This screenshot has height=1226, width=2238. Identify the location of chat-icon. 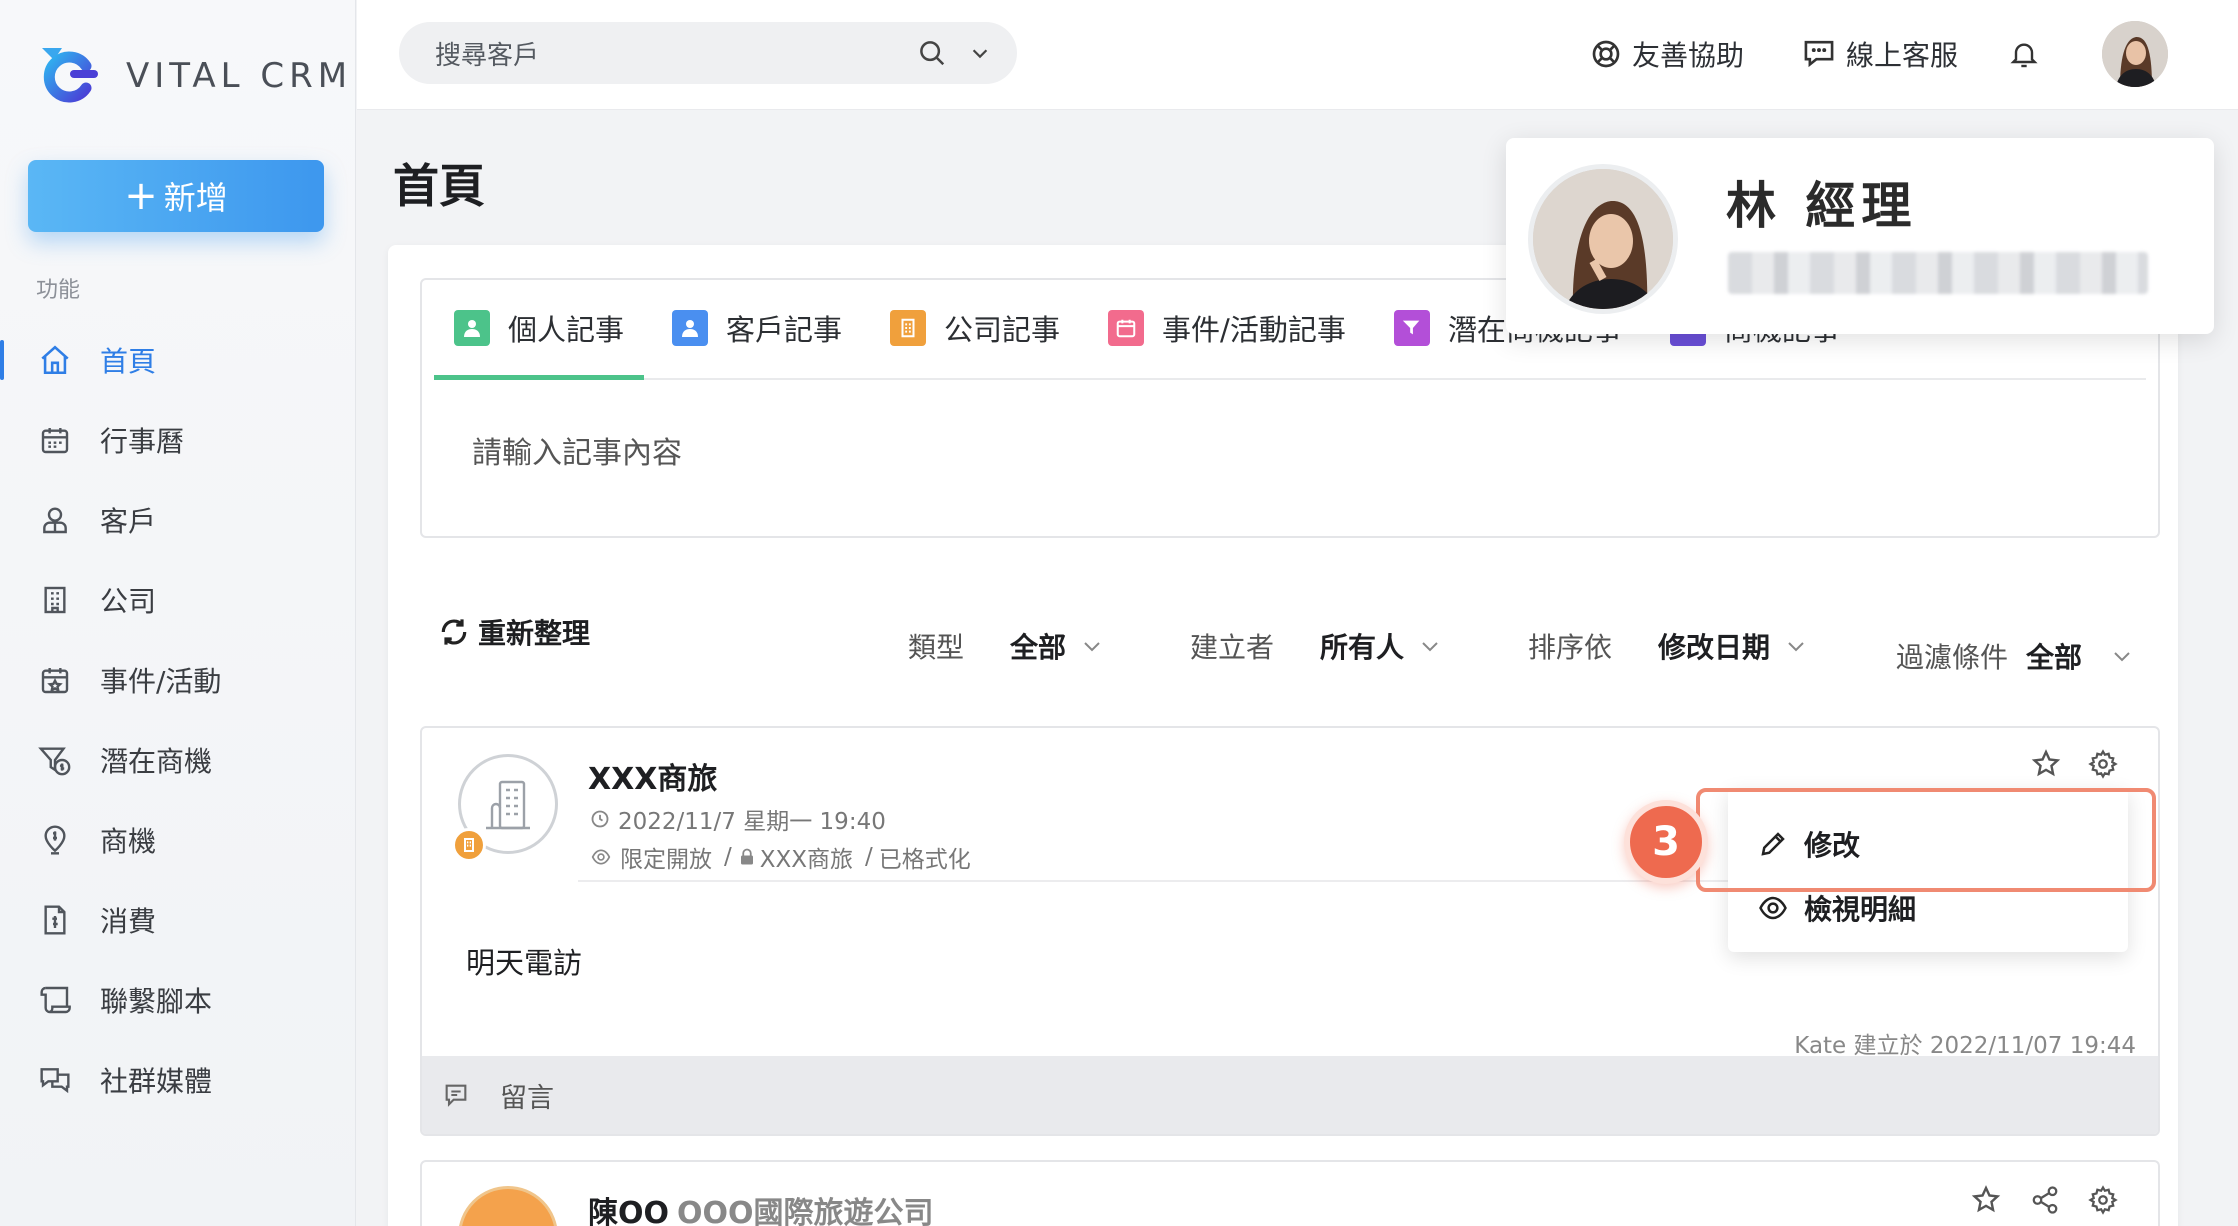
(55, 1080).